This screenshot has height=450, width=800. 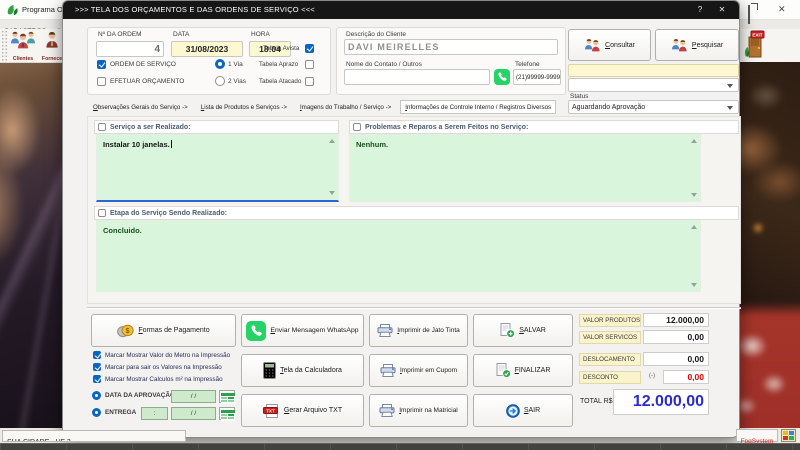 I want to click on via2-radio, so click(x=220, y=81).